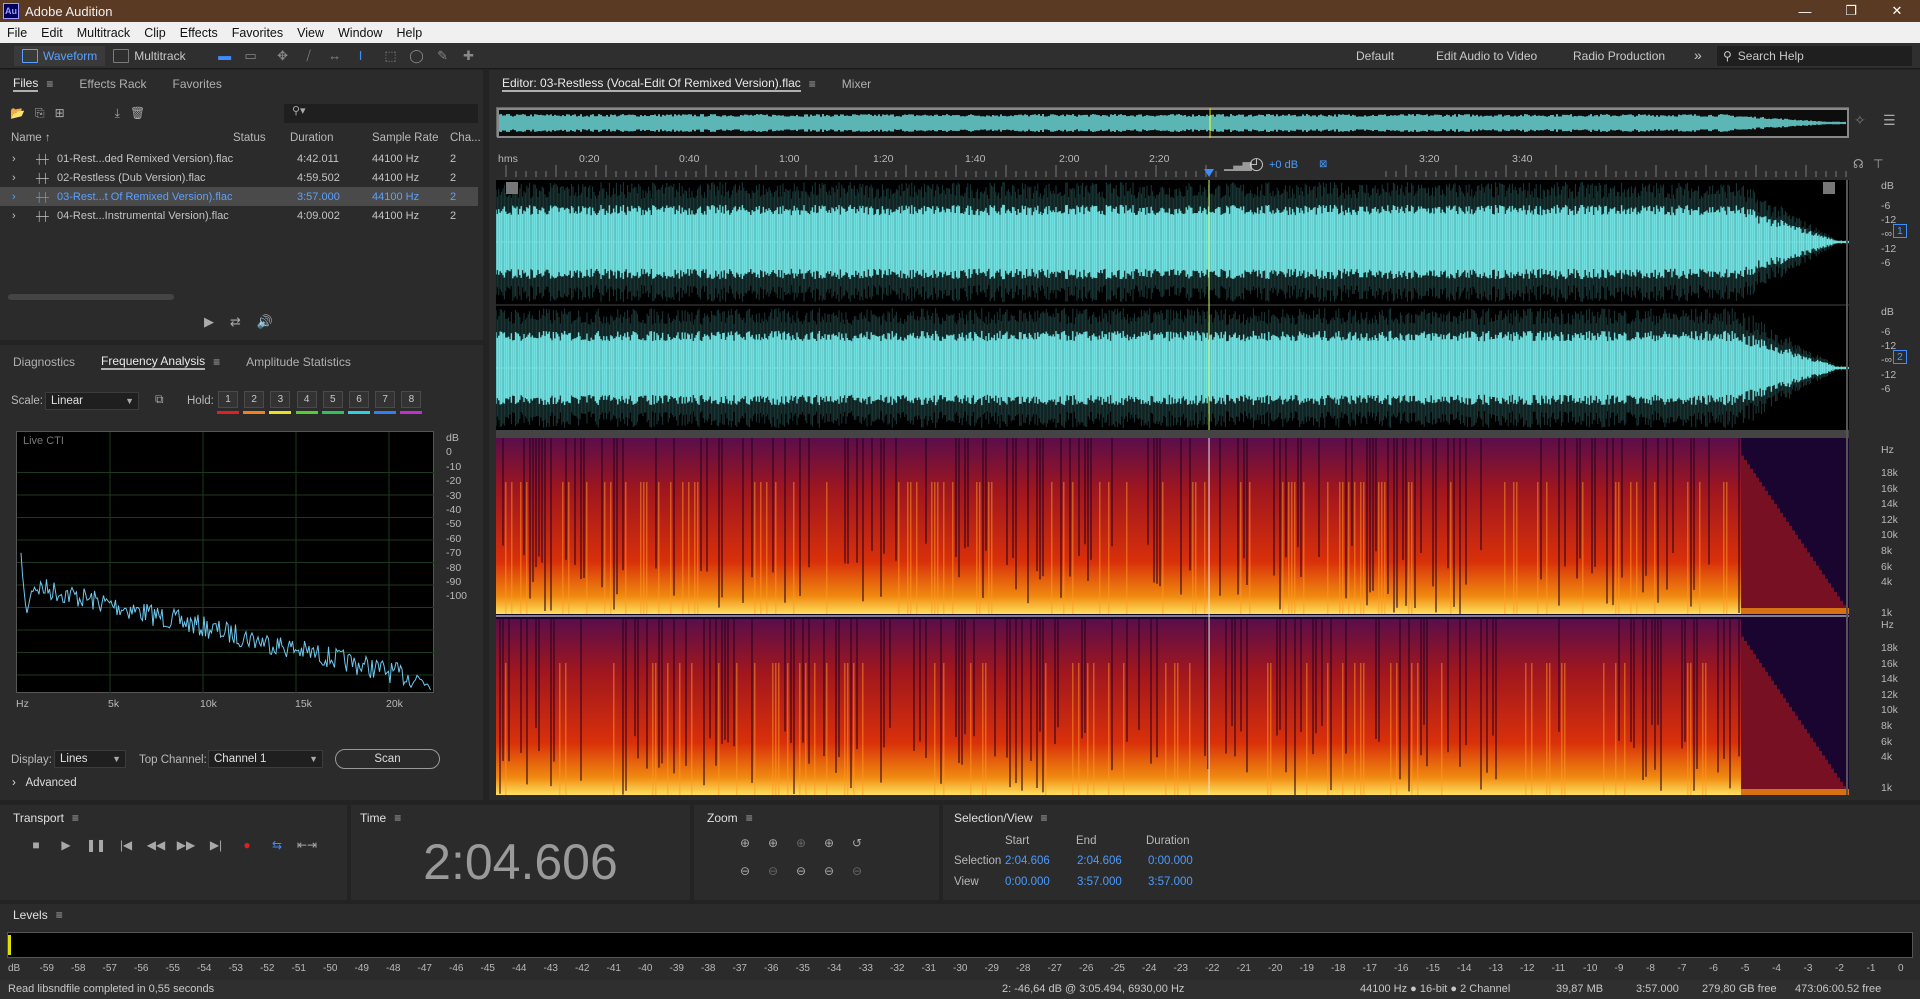  What do you see at coordinates (17, 113) in the screenshot?
I see `open-file-icon: 📂` at bounding box center [17, 113].